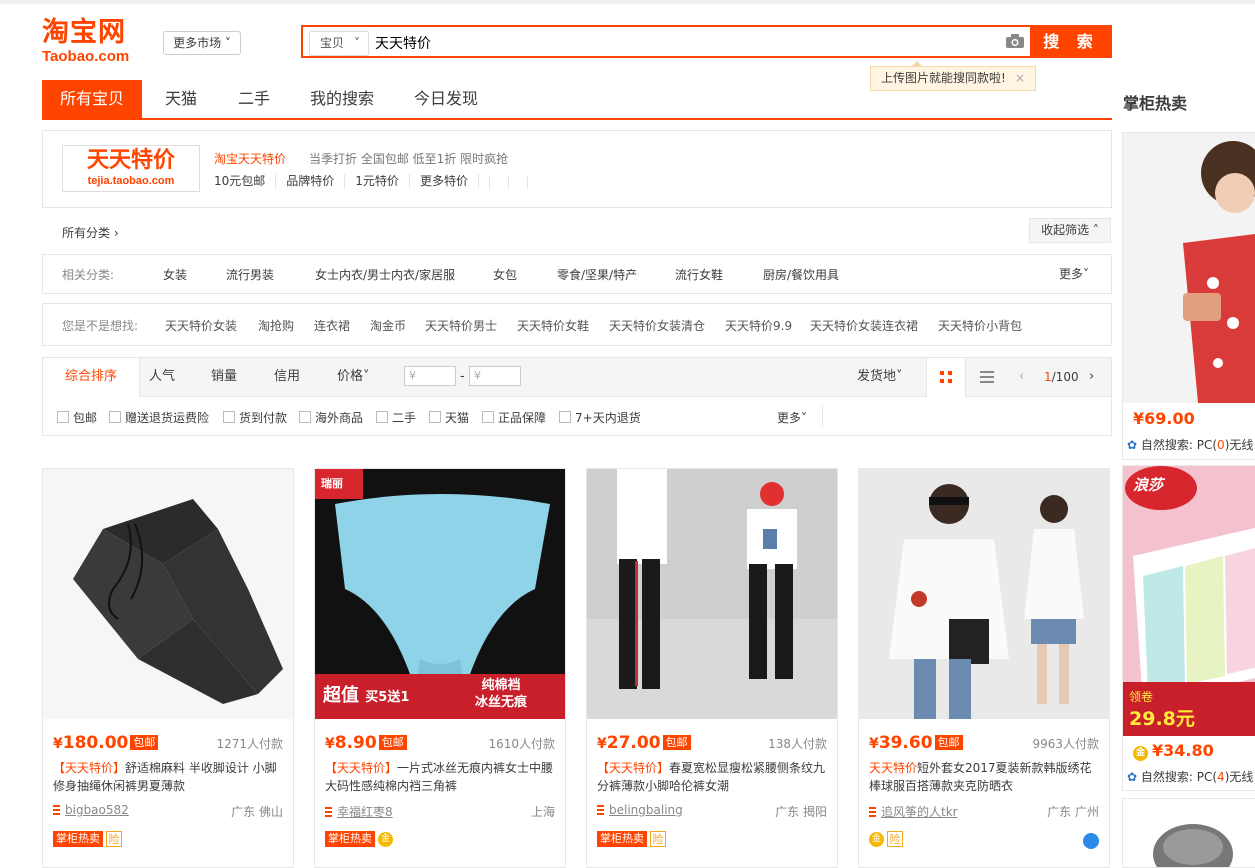 Image resolution: width=1255 pixels, height=868 pixels. I want to click on promo-link: 10元包邮, so click(245, 181).